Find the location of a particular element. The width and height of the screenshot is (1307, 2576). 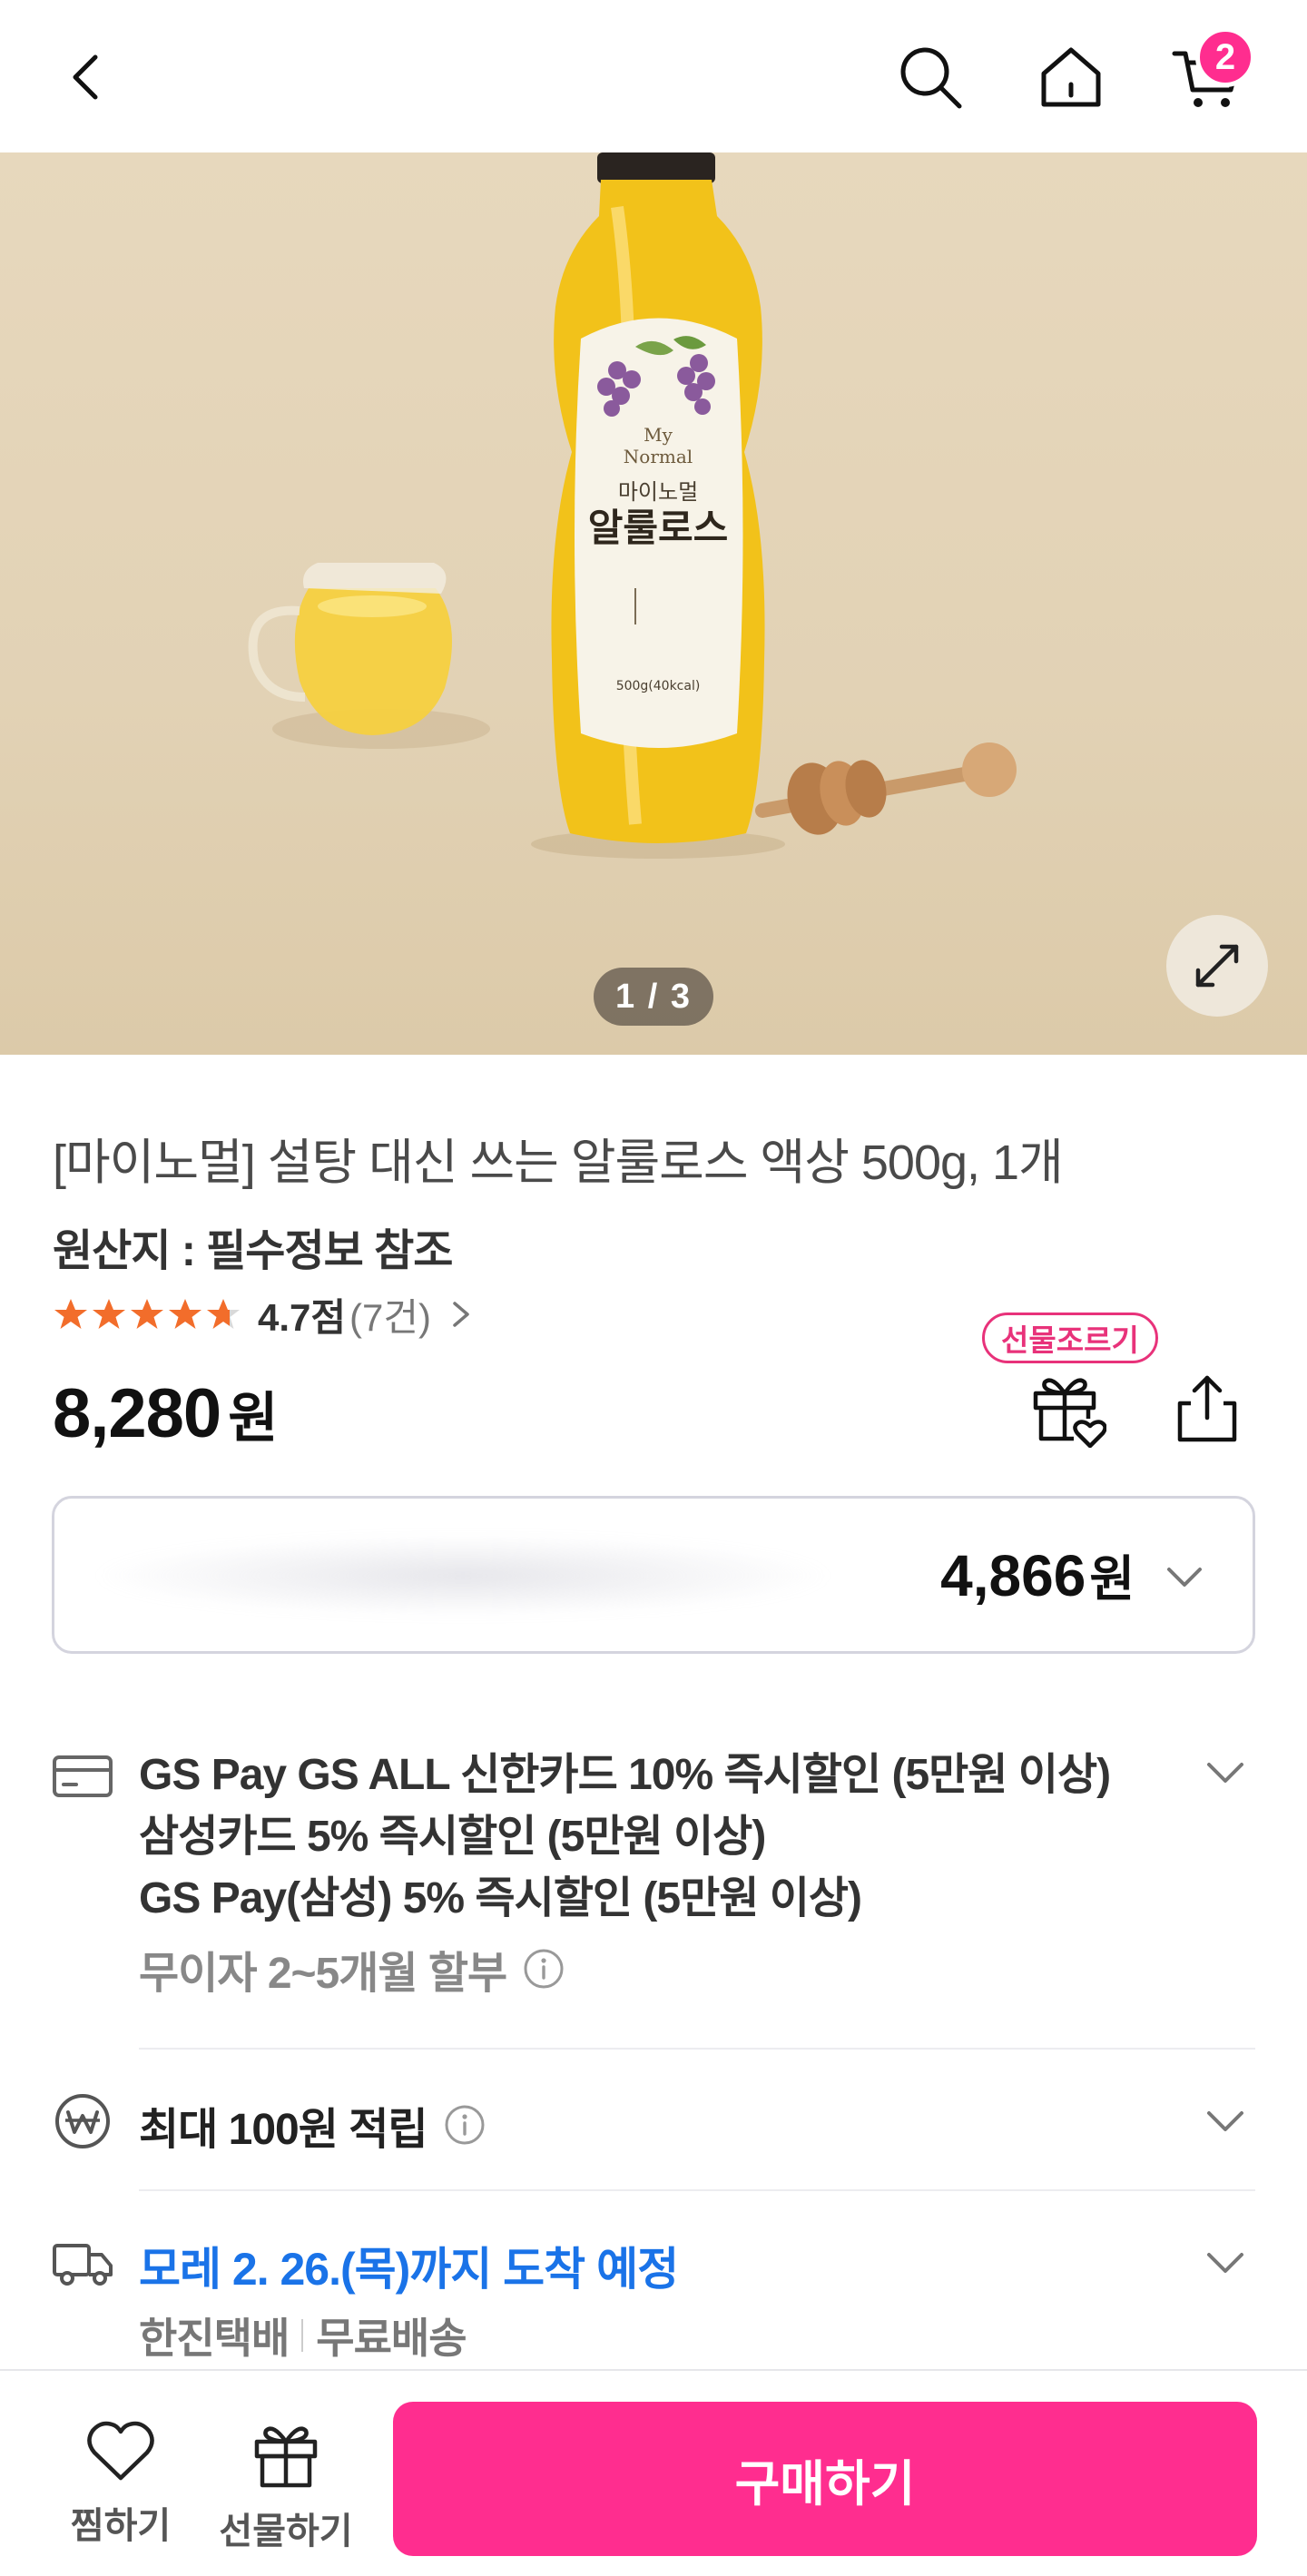

credit-card-icon is located at coordinates (83, 1776).